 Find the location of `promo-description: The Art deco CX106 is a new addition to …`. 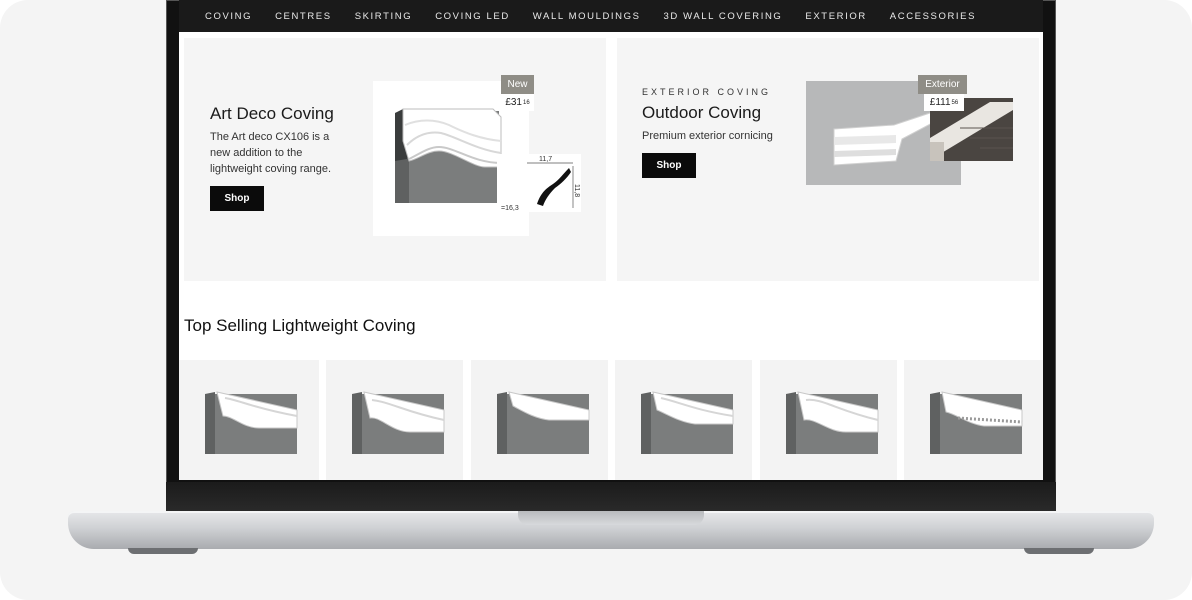

promo-description: The Art deco CX106 is a new addition to … is located at coordinates (271, 153).